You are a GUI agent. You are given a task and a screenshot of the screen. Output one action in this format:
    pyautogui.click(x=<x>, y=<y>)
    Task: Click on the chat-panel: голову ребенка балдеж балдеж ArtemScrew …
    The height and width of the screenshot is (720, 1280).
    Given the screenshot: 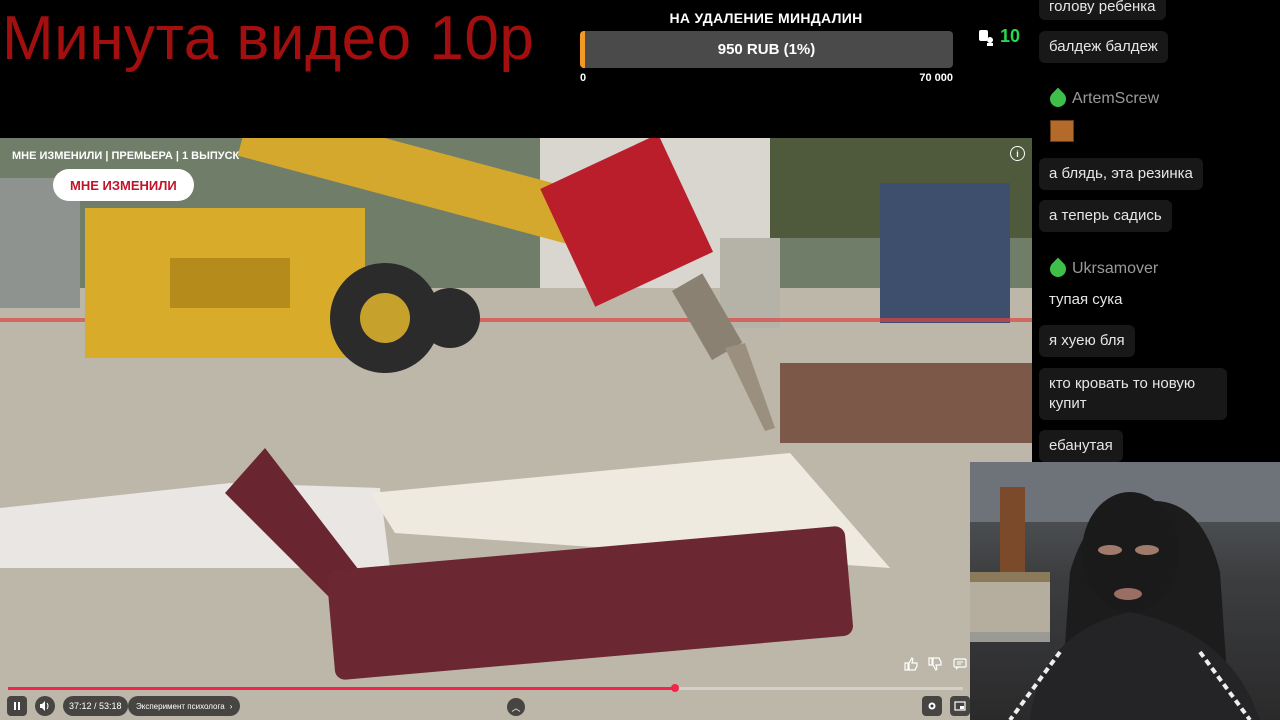 What is the action you would take?
    pyautogui.click(x=1157, y=231)
    